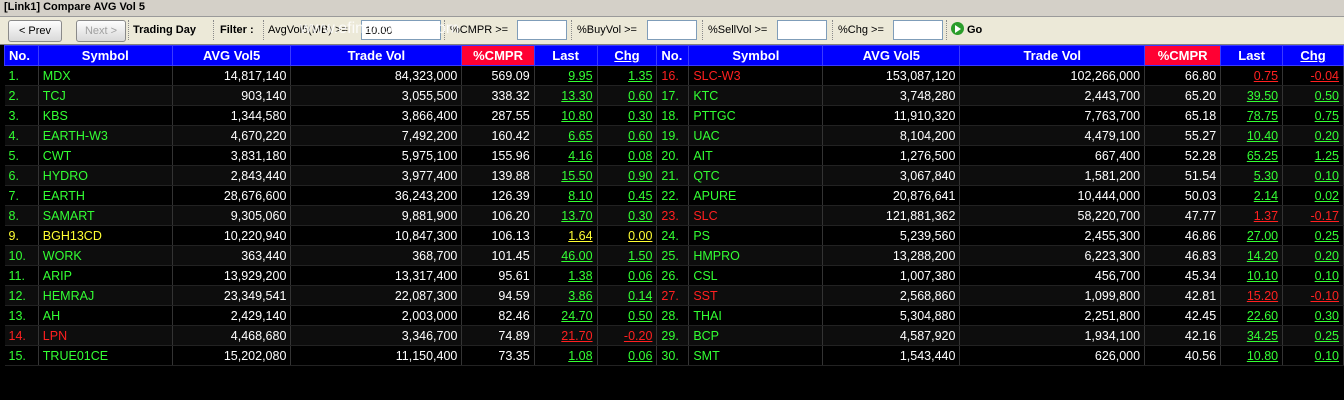 Image resolution: width=1344 pixels, height=400 pixels. I want to click on symbol-cell: HMPRO, so click(756, 255).